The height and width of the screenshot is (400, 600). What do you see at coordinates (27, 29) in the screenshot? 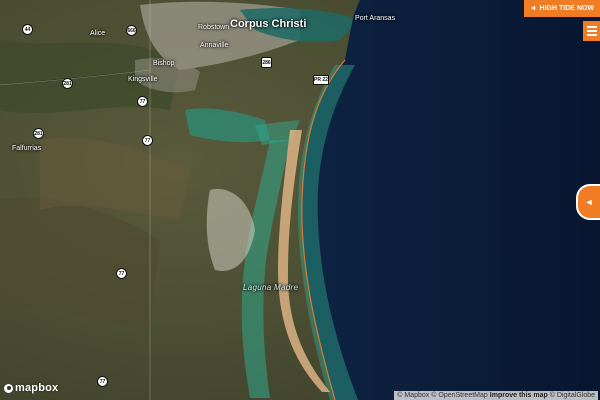
I see `route-shield-44: 44` at bounding box center [27, 29].